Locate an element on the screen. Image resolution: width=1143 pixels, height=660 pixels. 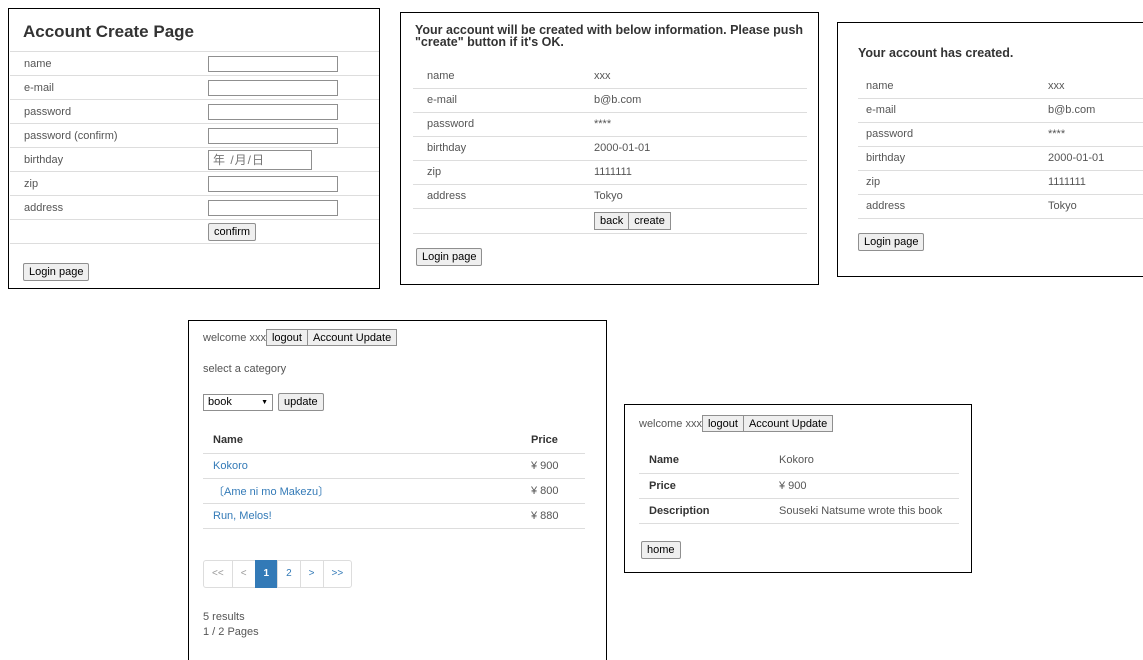
email-field is located at coordinates (273, 87).